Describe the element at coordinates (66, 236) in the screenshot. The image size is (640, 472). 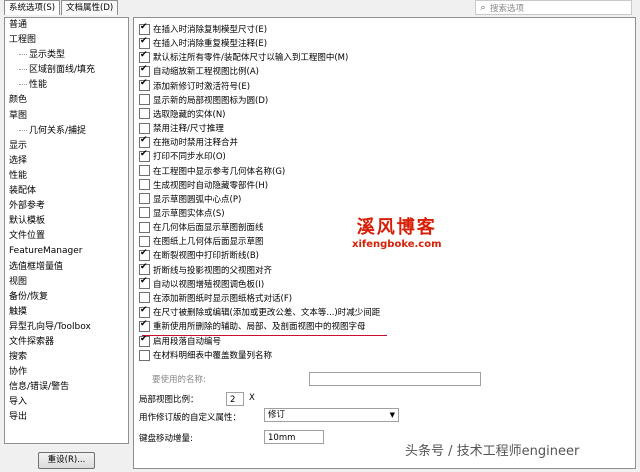
I see `tree-item: 文件位置` at that location.